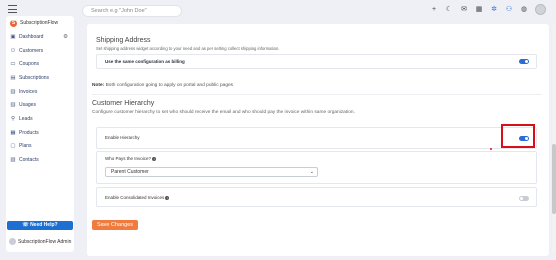  Describe the element at coordinates (26, 118) in the screenshot. I see `sidebar-item-label: Leads` at that location.